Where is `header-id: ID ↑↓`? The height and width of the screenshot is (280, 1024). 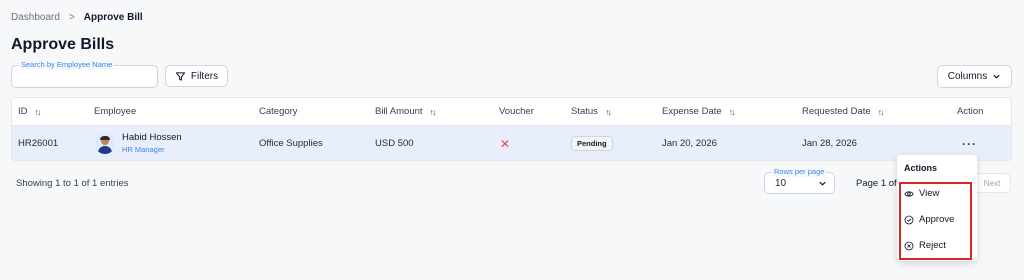
header-id: ID ↑↓ is located at coordinates (30, 111).